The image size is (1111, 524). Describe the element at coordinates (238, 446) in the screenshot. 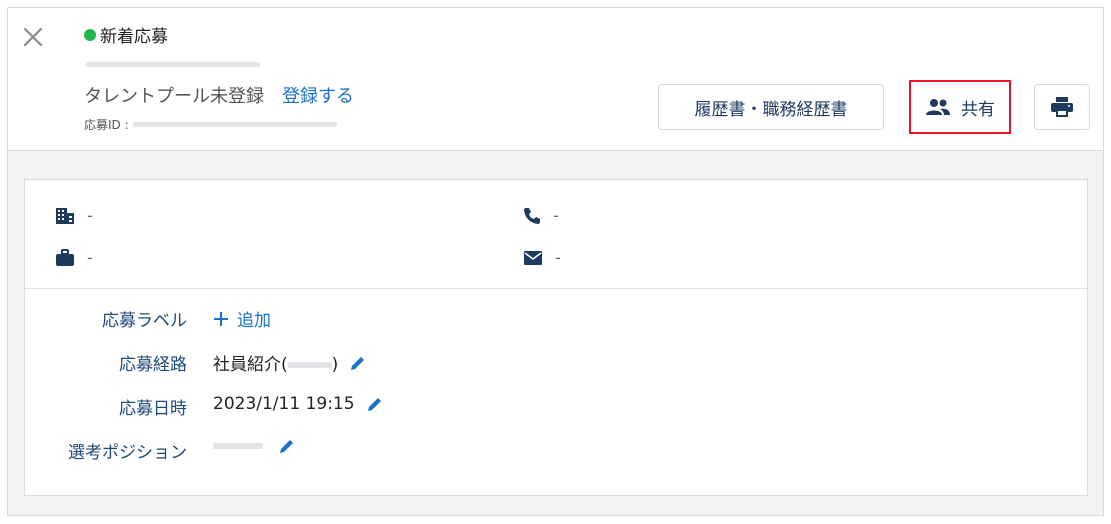

I see `position-redacted` at that location.